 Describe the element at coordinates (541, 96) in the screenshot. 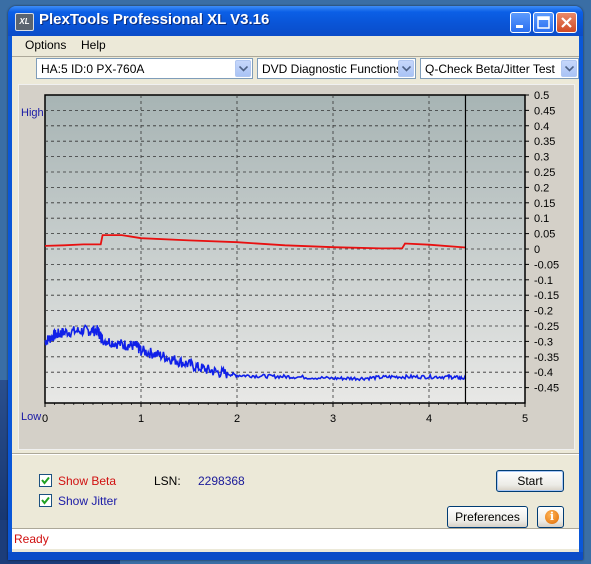

I see `y-tick-label: 0.5` at that location.